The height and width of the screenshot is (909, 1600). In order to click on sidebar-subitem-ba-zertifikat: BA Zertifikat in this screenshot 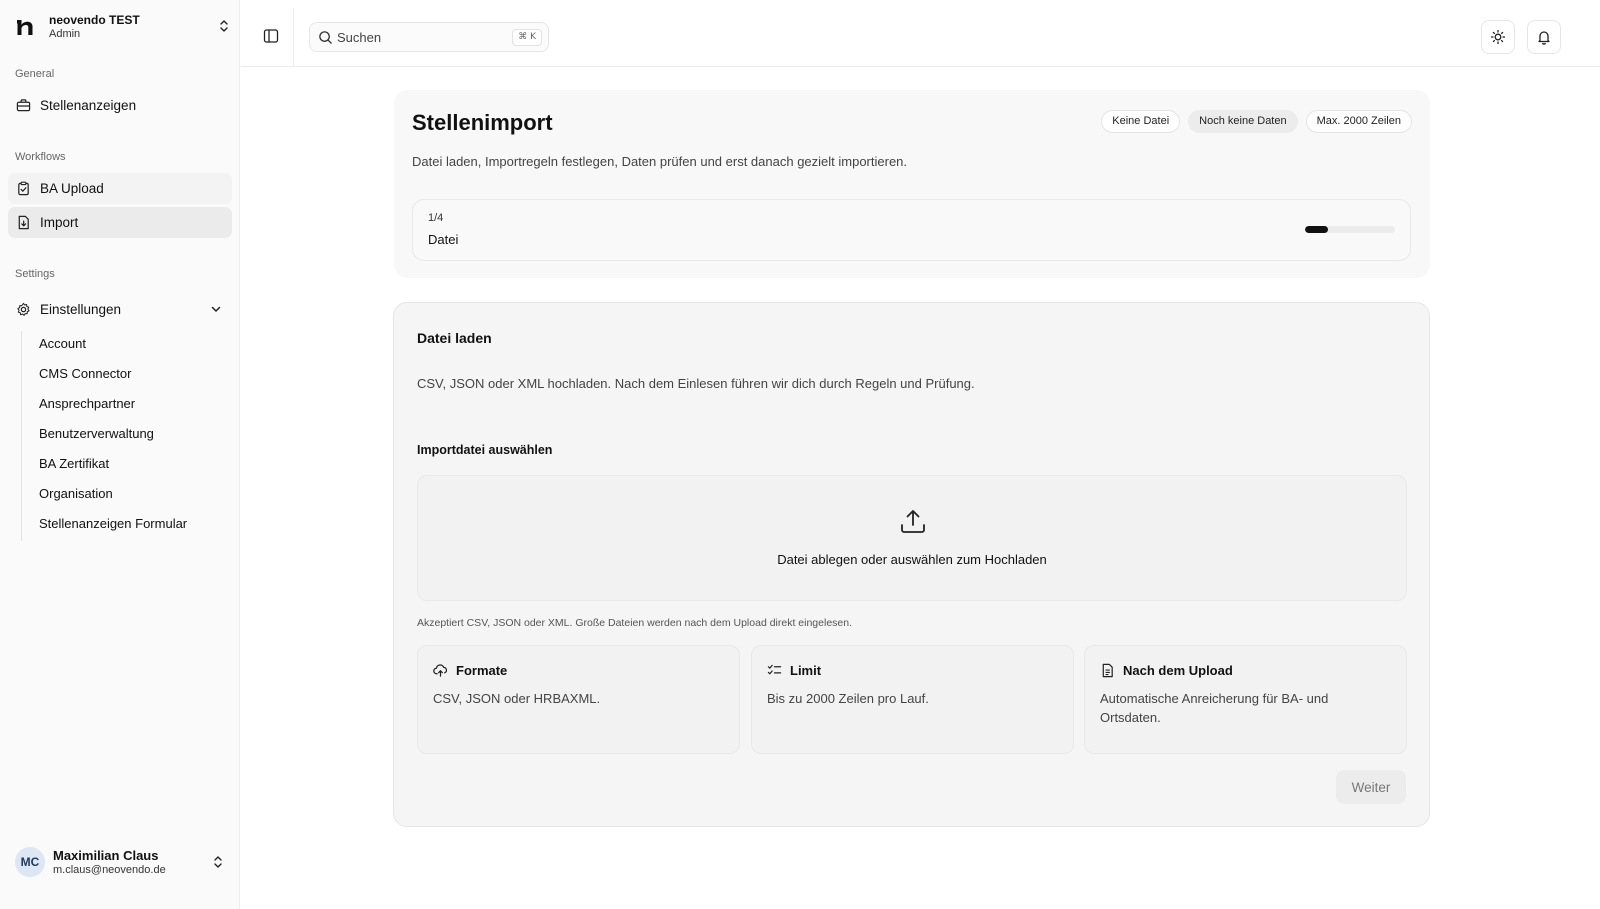, I will do `click(74, 464)`.